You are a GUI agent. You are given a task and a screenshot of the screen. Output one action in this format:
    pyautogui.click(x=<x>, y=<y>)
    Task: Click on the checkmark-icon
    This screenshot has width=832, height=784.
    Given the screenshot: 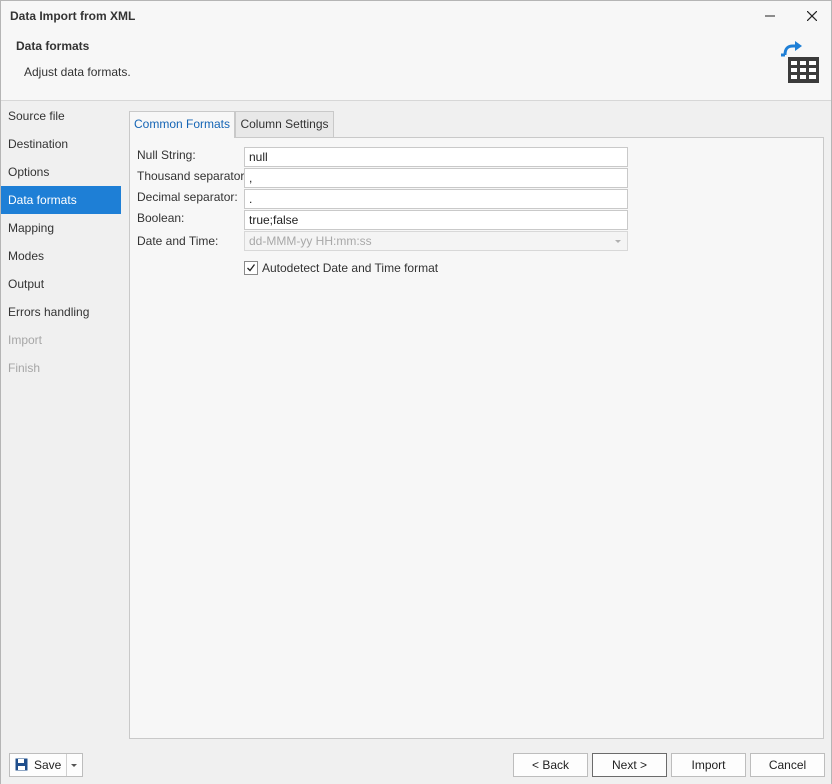 What is the action you would take?
    pyautogui.click(x=251, y=268)
    